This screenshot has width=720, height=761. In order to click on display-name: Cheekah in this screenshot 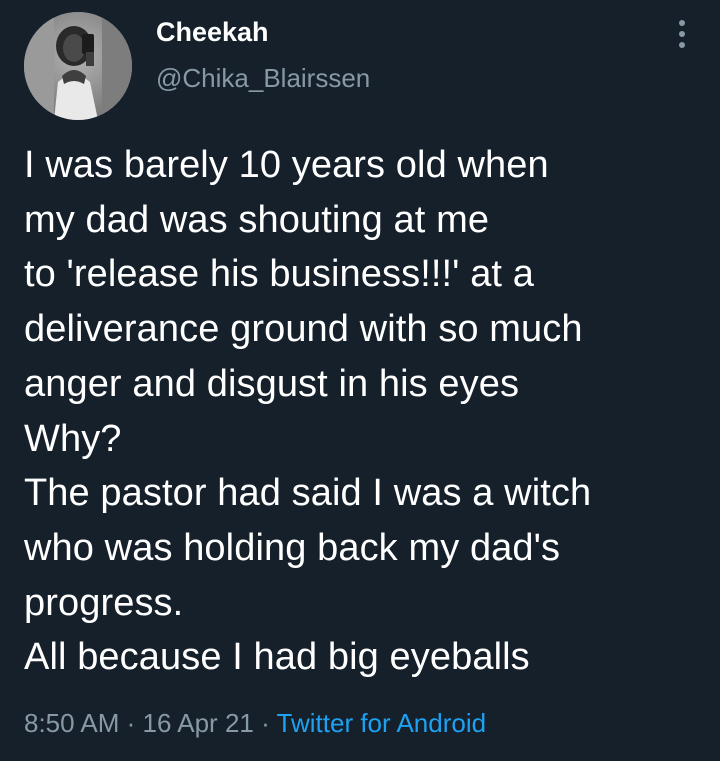, I will do `click(212, 32)`.